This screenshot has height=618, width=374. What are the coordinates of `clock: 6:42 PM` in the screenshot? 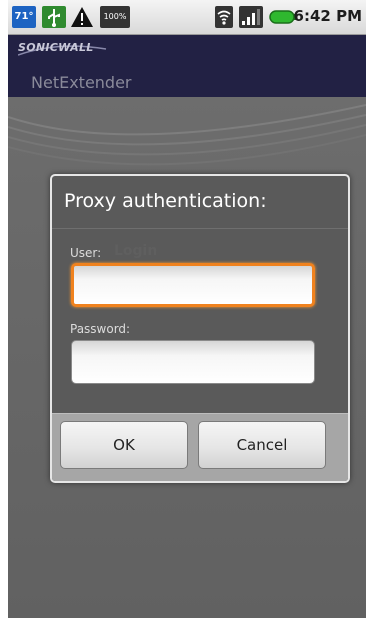 It's located at (327, 16).